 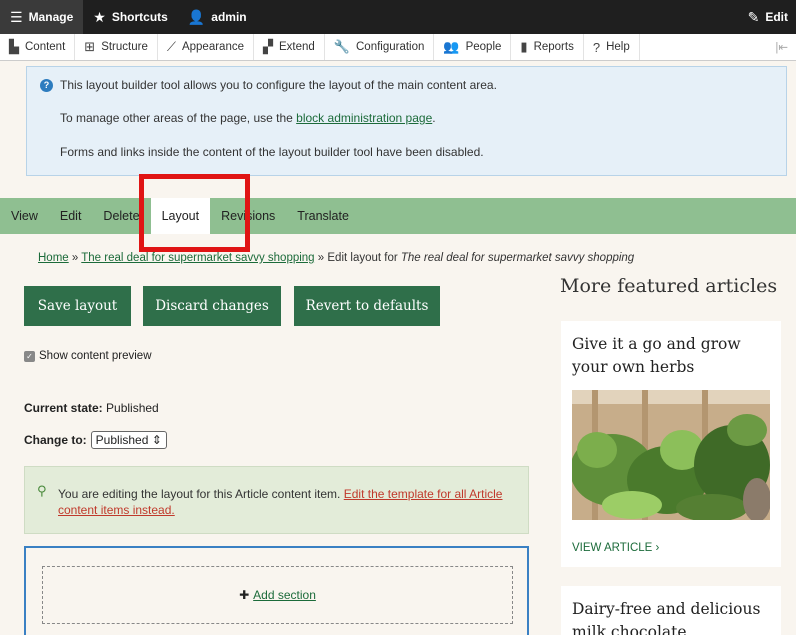 What do you see at coordinates (671, 455) in the screenshot?
I see `herbs-image` at bounding box center [671, 455].